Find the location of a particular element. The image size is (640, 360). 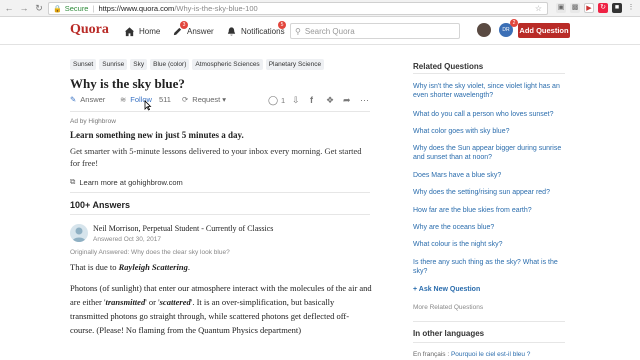

nav-home: Home is located at coordinates (142, 31).